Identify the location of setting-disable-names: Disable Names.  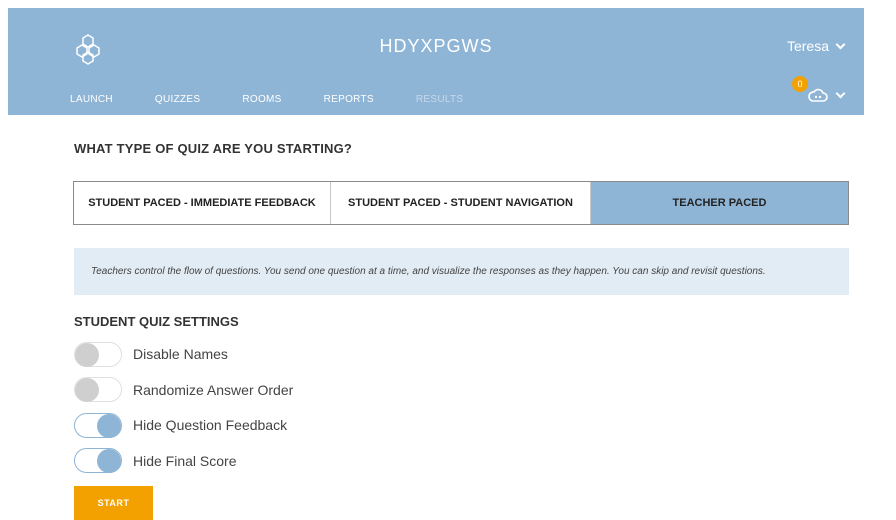
(183, 354).